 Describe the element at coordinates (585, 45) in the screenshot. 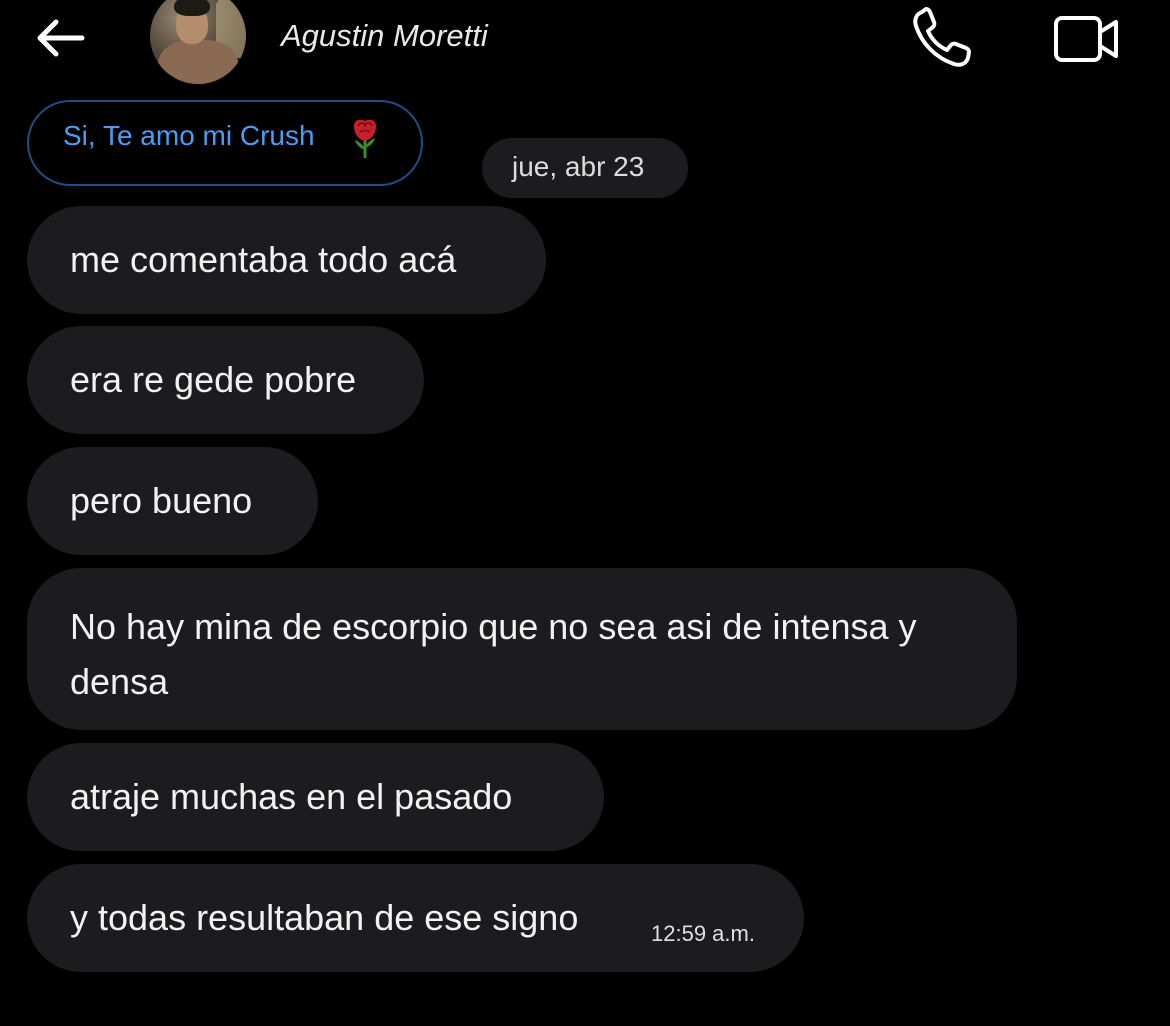

I see `chat-header: Agustin Moretti` at that location.